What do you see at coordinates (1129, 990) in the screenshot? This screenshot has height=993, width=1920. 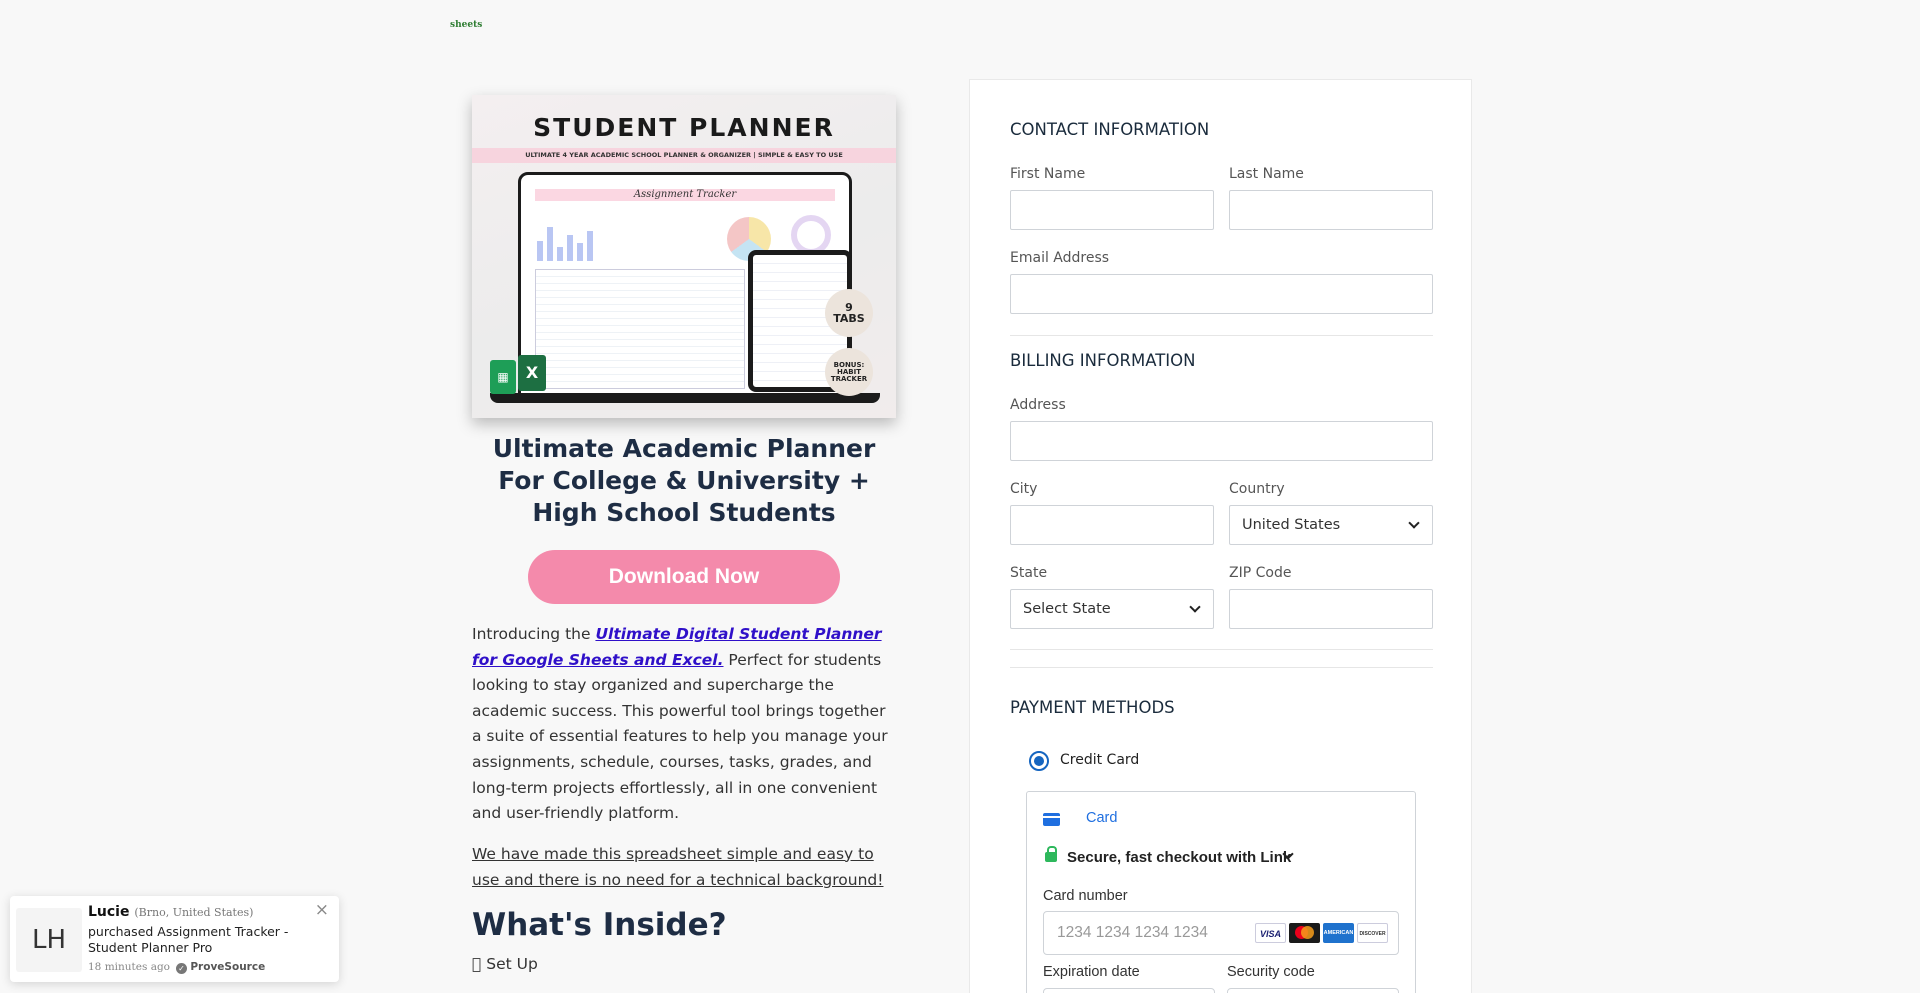 I see `expiration-field` at bounding box center [1129, 990].